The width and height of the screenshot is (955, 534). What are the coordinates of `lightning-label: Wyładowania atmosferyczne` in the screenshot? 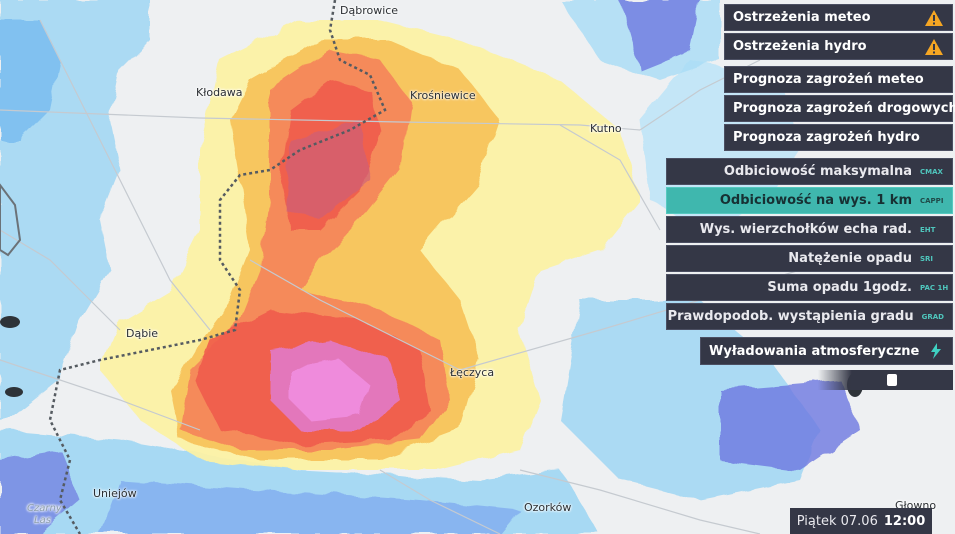 It's located at (814, 351).